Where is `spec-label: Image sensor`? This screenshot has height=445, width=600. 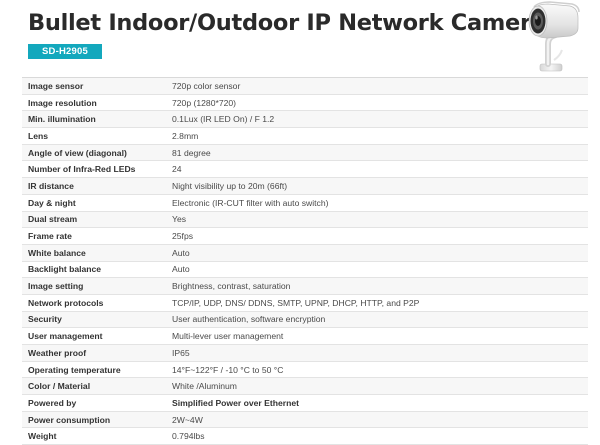
spec-label: Image sensor is located at coordinates (56, 85).